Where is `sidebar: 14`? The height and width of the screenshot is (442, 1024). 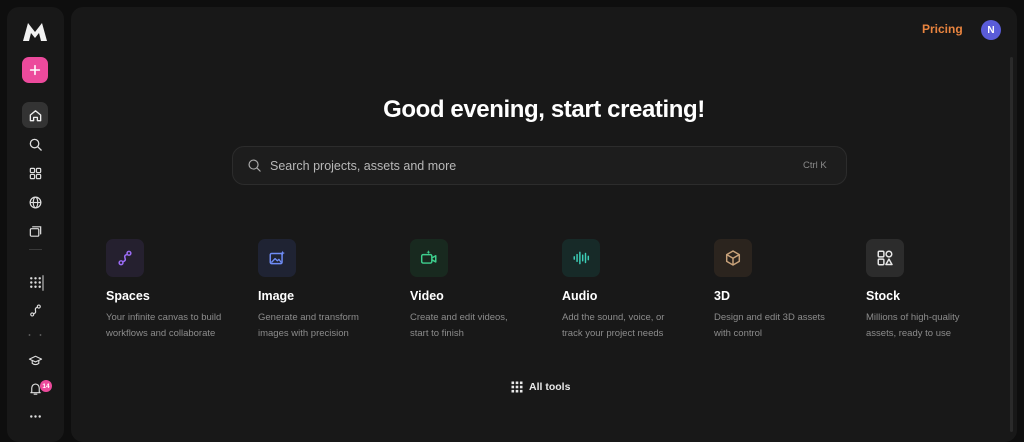
sidebar: 14 is located at coordinates (35, 224).